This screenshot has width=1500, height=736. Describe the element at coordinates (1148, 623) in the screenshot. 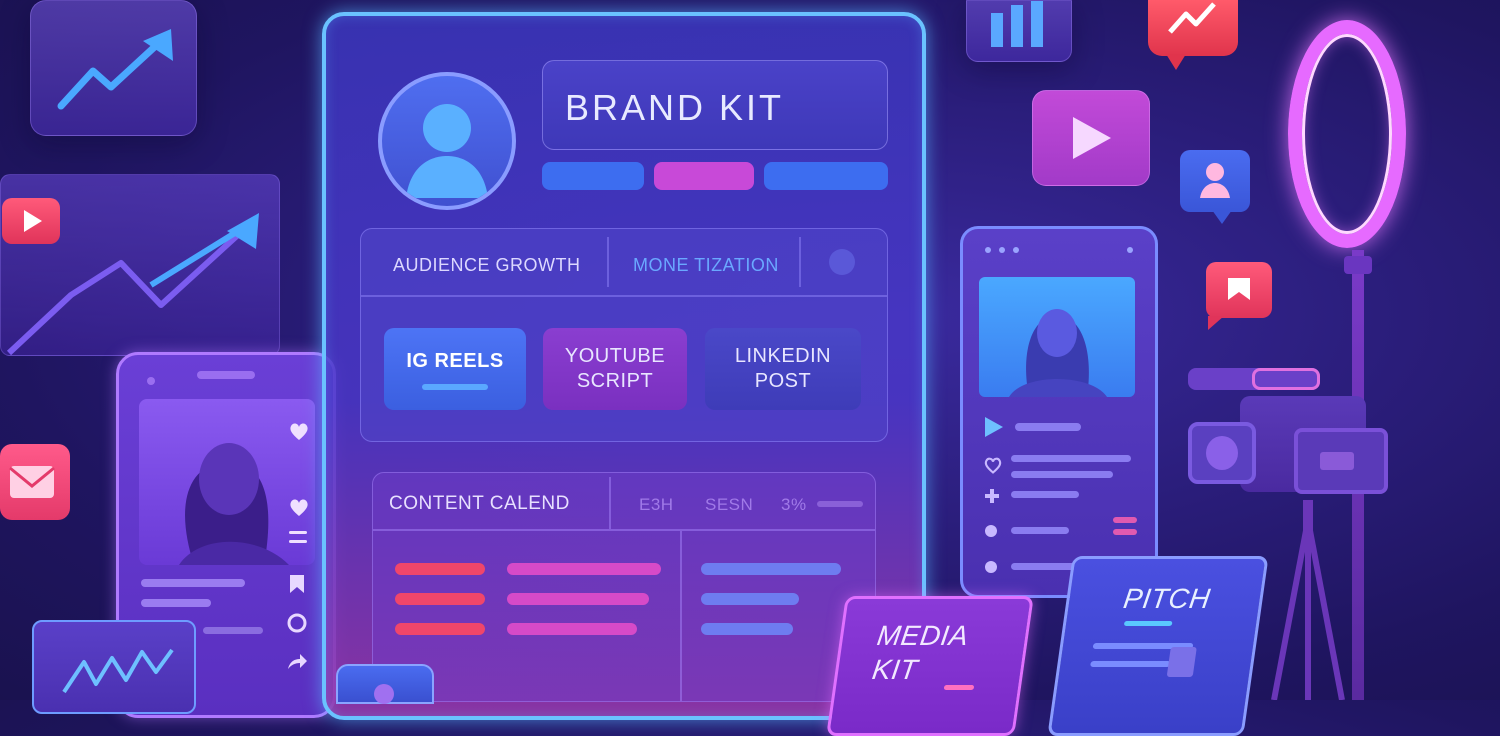

I see `pitch-underline` at that location.